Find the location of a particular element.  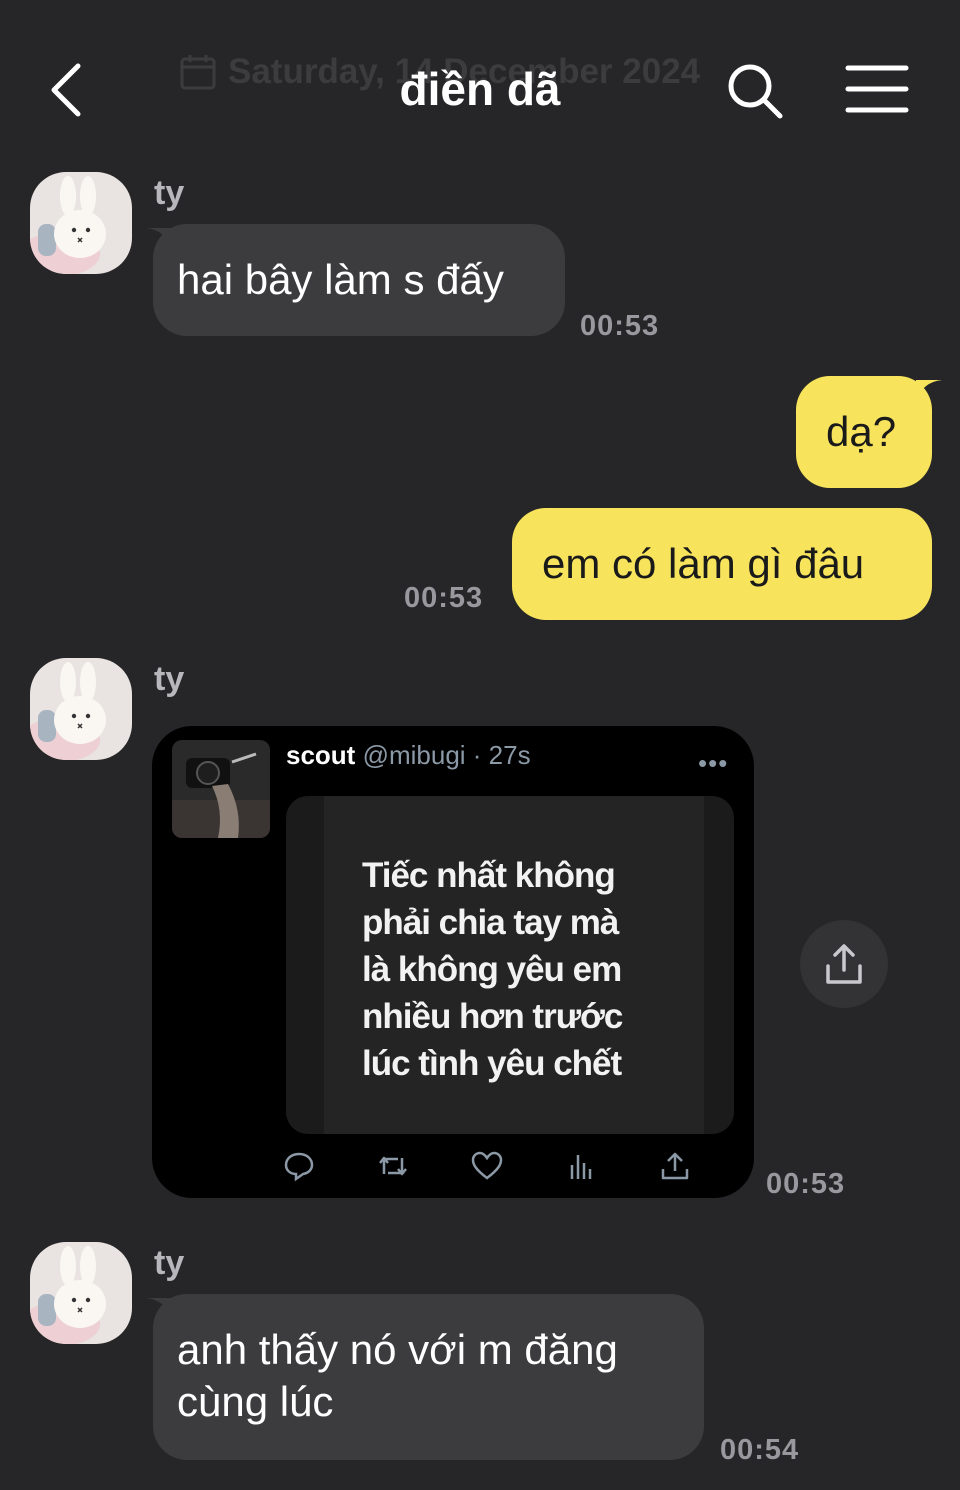

message-bubble: em có làm gì đâu is located at coordinates (722, 564).